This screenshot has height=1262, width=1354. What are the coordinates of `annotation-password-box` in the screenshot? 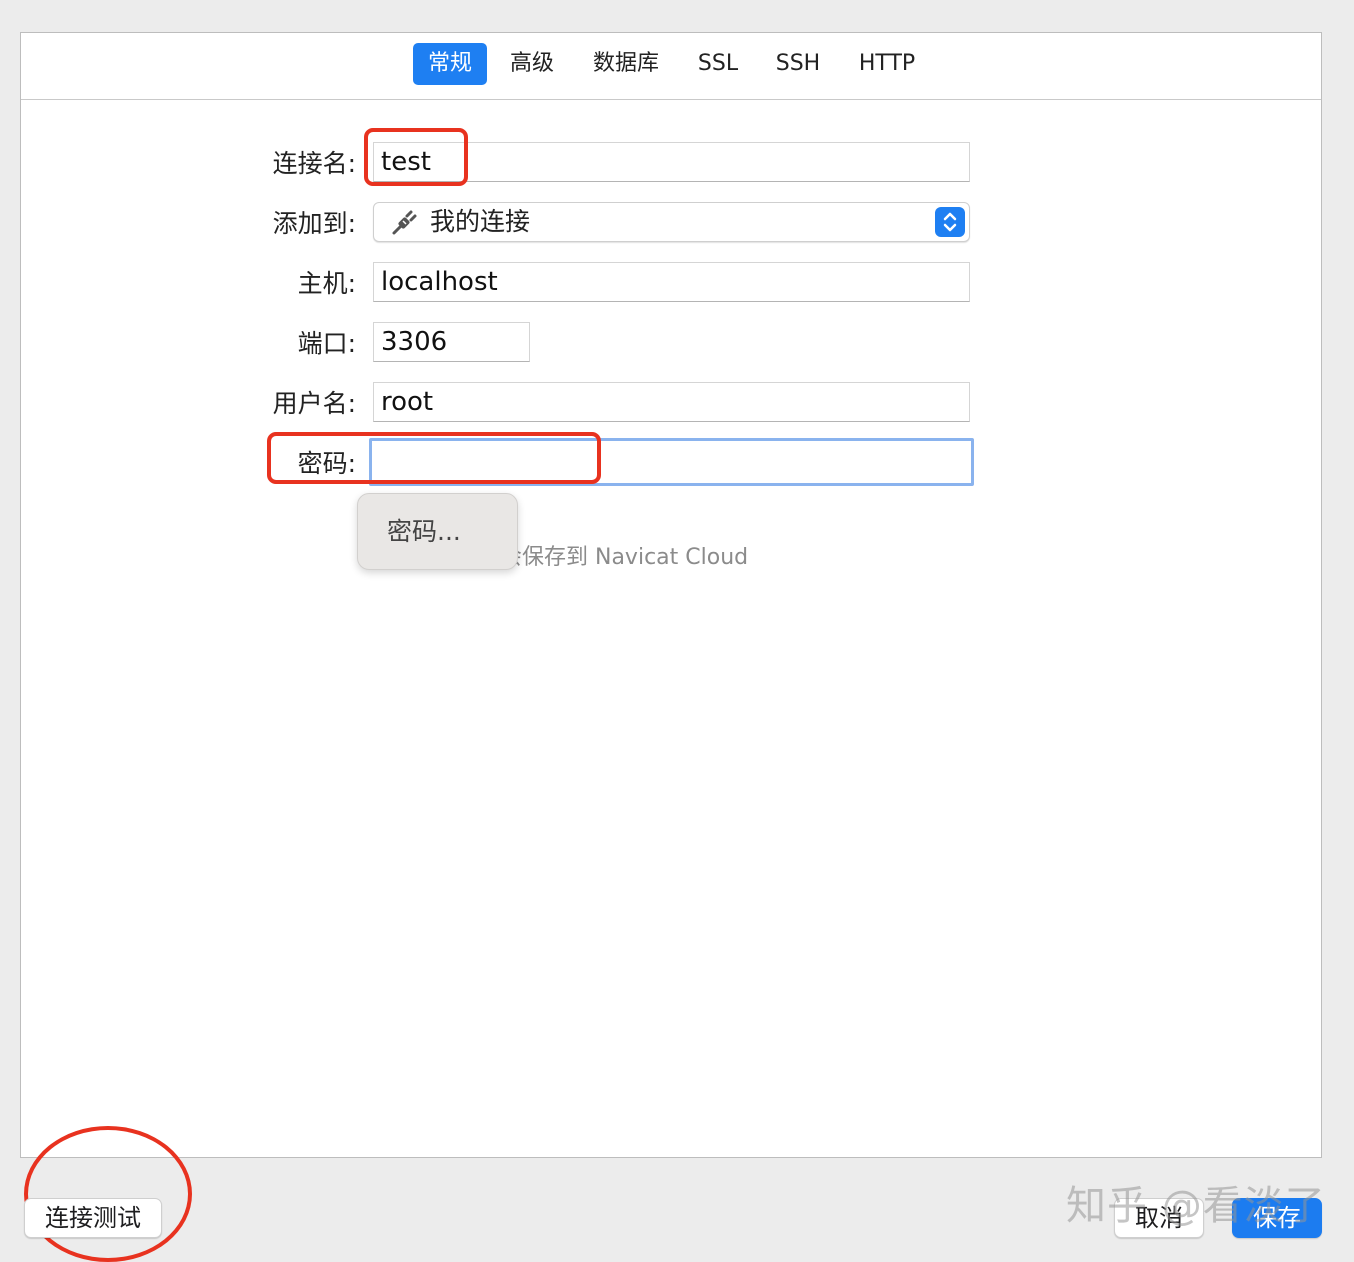 It's located at (434, 458).